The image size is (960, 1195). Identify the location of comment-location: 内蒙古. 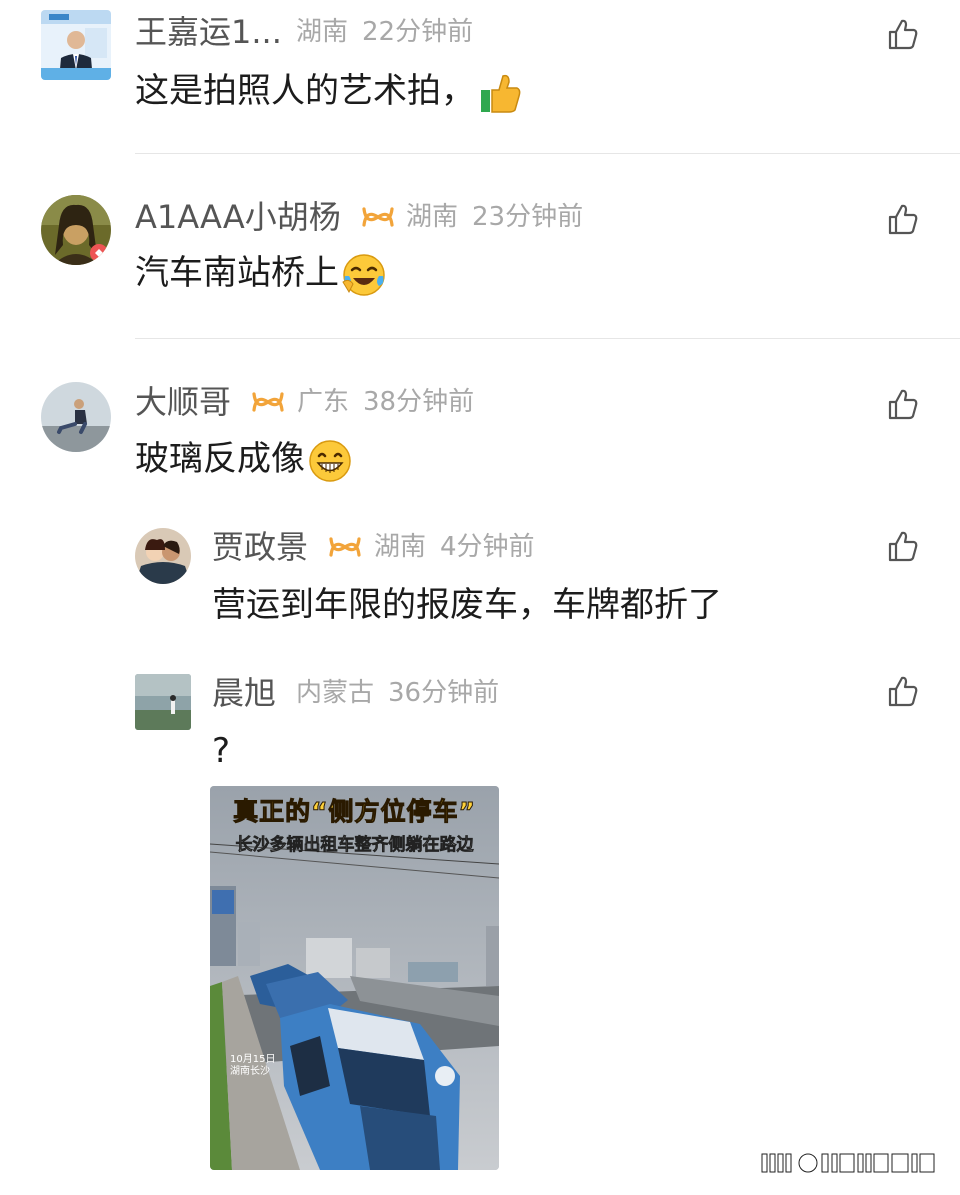
(335, 693).